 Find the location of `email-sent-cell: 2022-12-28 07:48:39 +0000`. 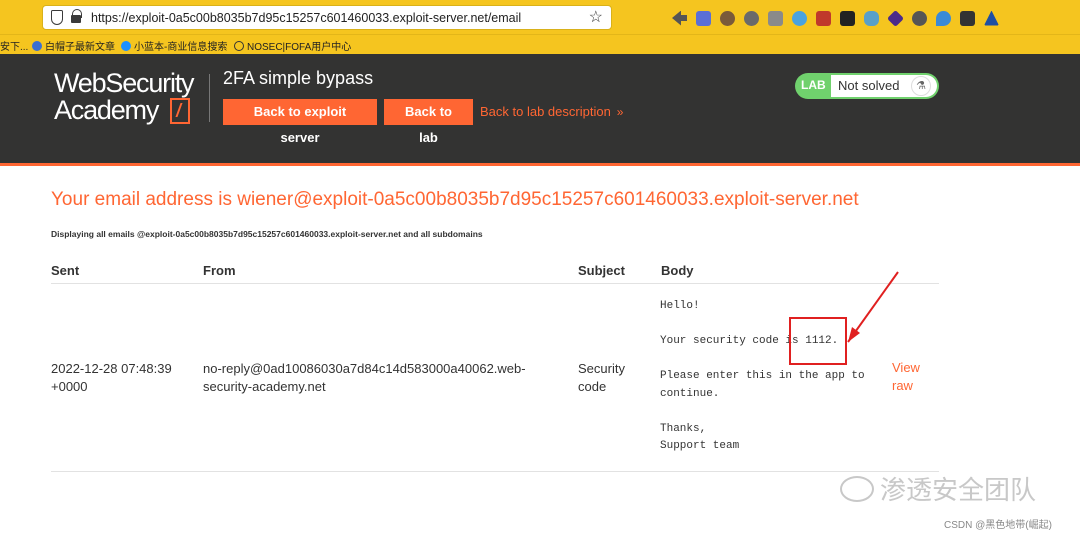

email-sent-cell: 2022-12-28 07:48:39 +0000 is located at coordinates (111, 377).